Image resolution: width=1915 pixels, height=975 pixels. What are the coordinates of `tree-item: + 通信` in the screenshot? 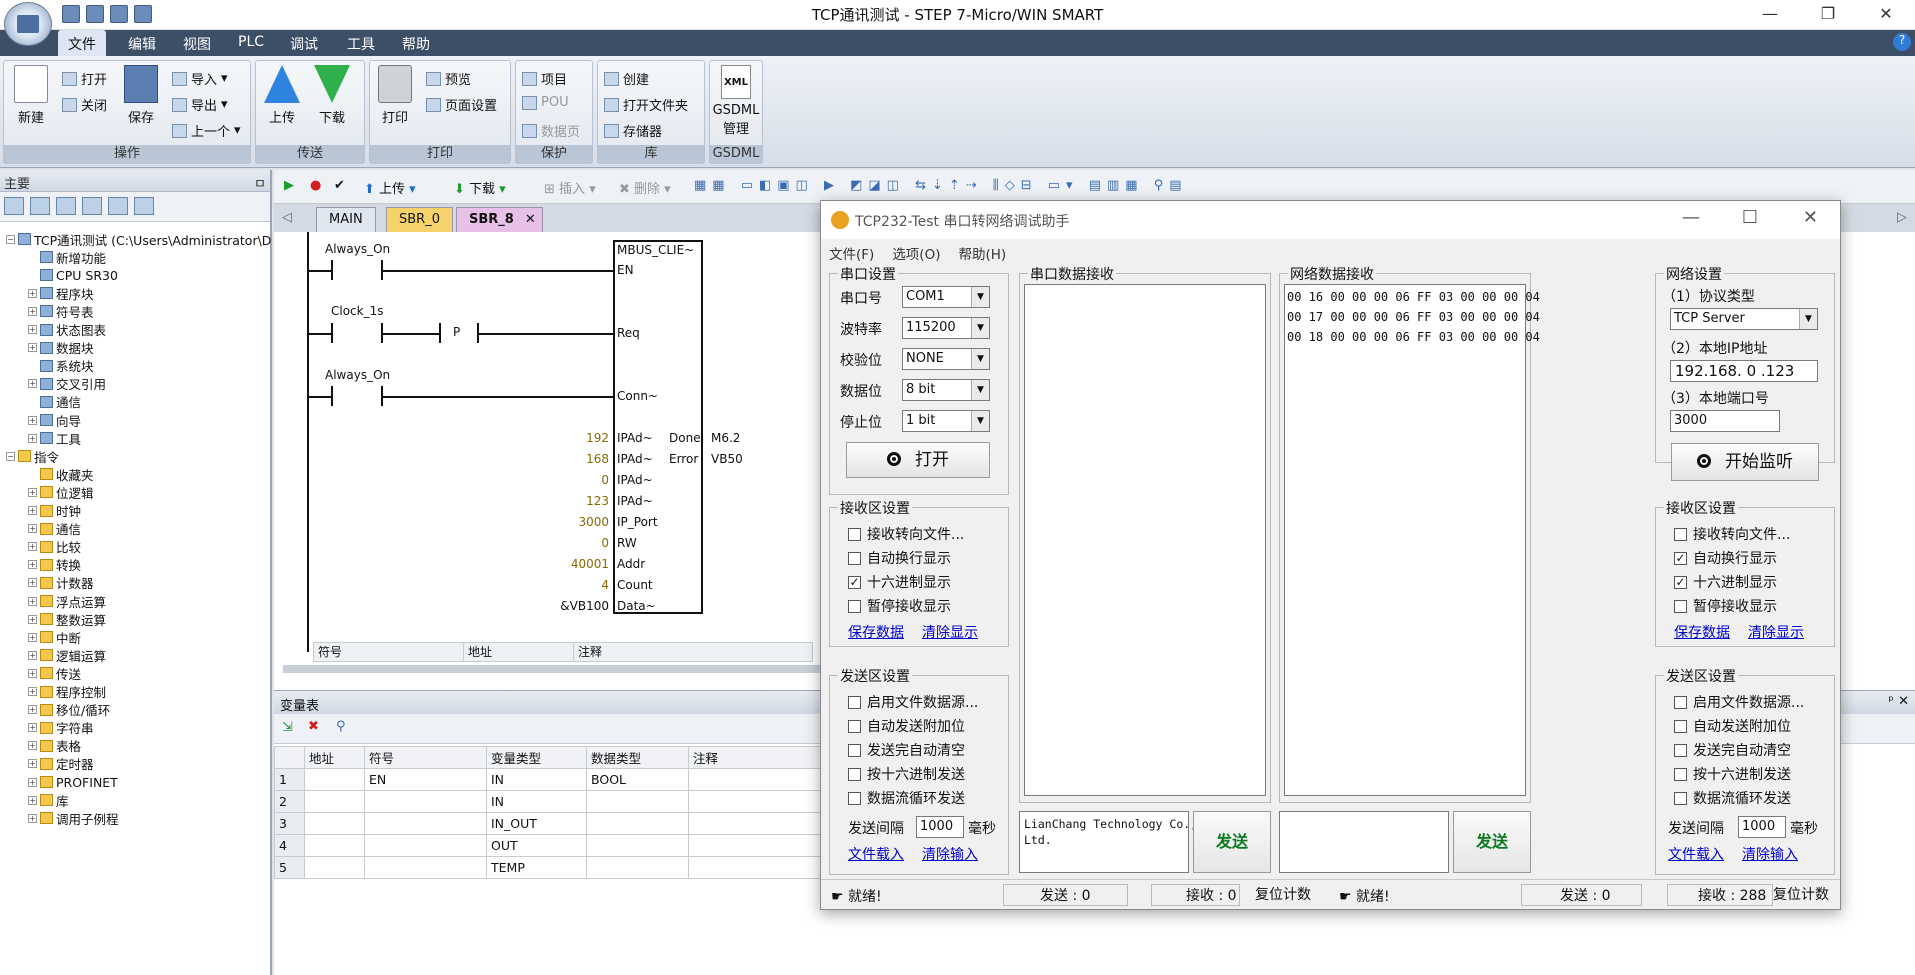 It's located at (54, 529).